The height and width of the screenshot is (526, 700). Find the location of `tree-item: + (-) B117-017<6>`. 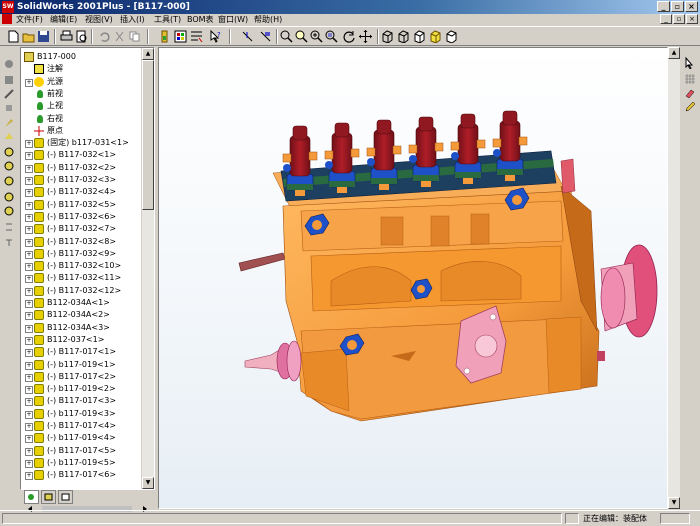

tree-item: + (-) B117-017<6> is located at coordinates (82, 475).